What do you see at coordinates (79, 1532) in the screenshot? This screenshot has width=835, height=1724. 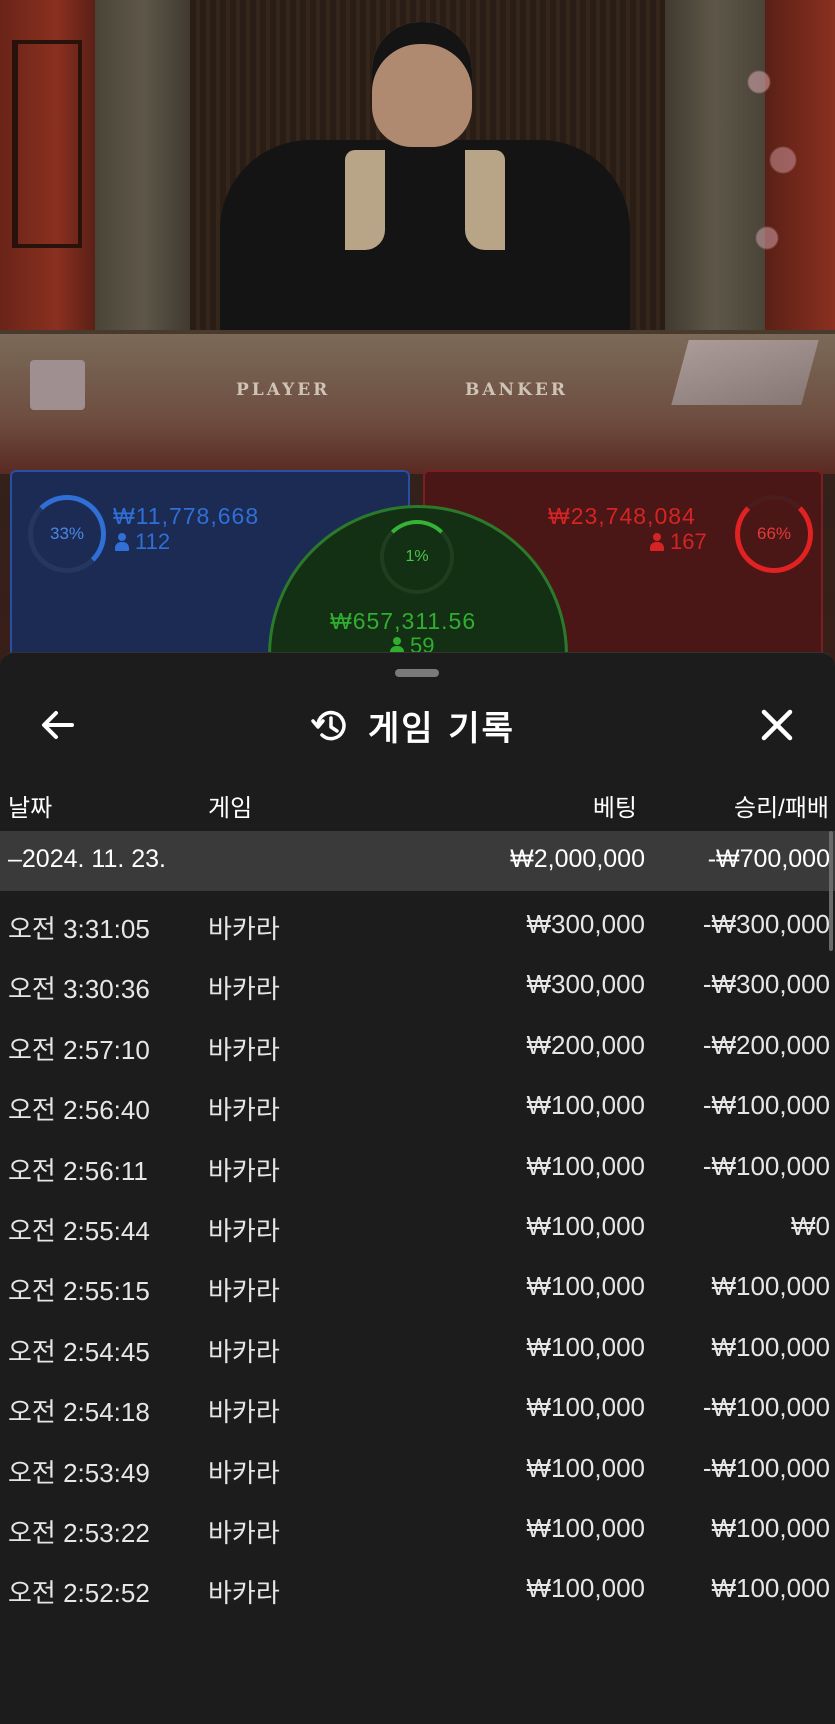 I see `row-time: 오전 2:53:22` at bounding box center [79, 1532].